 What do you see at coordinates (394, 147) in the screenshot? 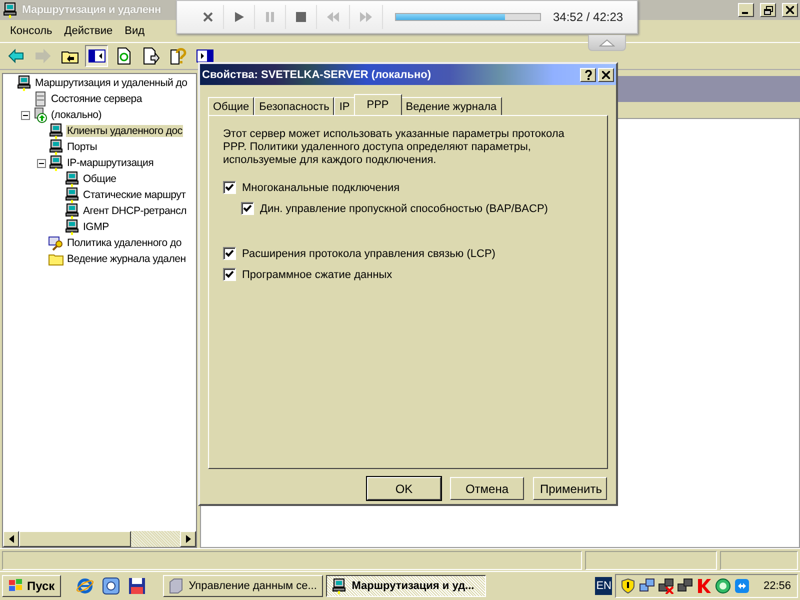
I see `description-text: Этот сервер может использовать указанные параметры протокола PPP. Политики удаленного доступа определяют параметры, используемые для каждого подключения.` at bounding box center [394, 147].